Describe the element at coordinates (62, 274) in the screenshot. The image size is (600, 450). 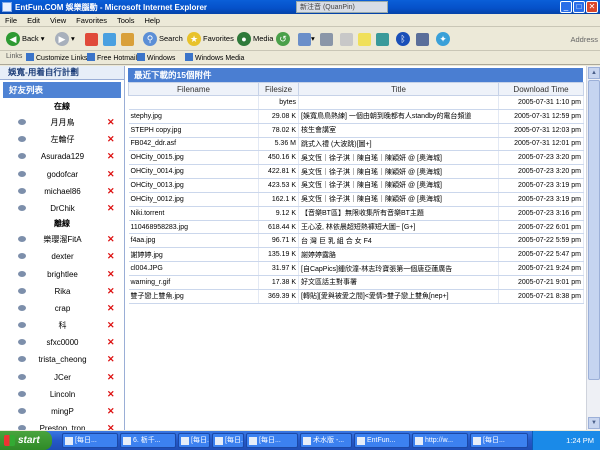
I see `friend-name: brightlee` at that location.